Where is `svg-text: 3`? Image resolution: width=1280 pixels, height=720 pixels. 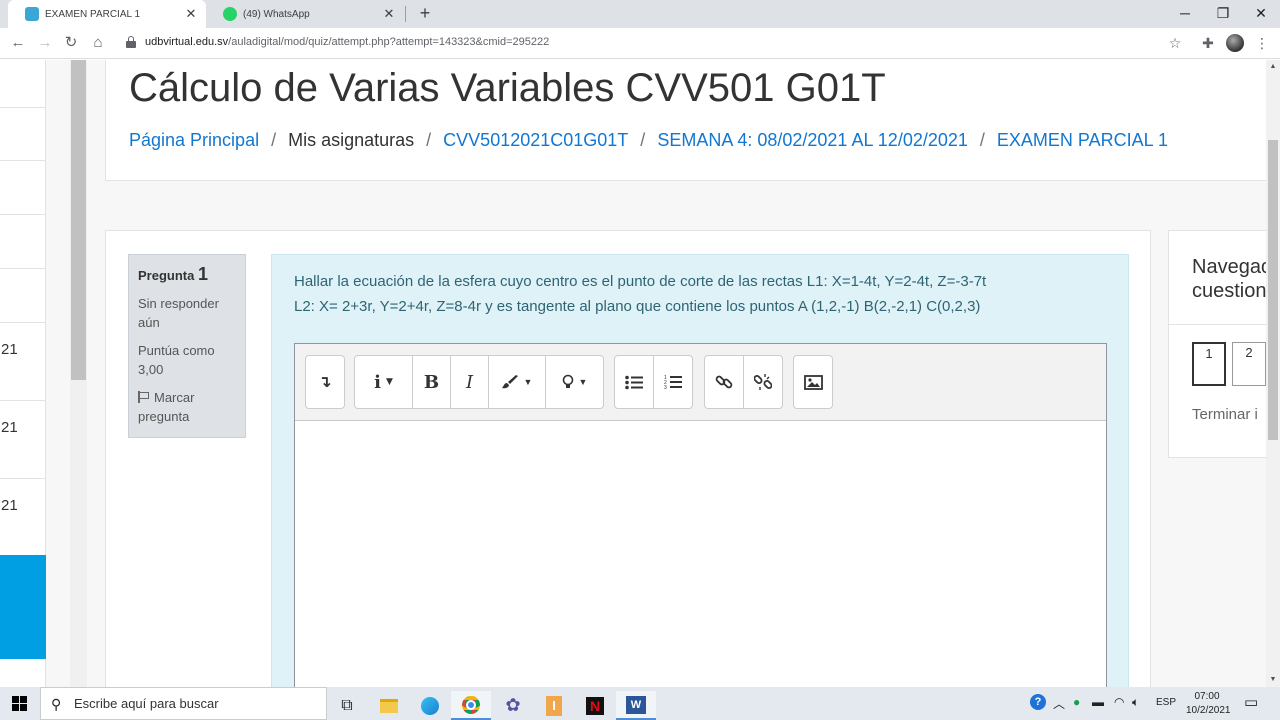
svg-text: 3 is located at coordinates (665, 387).